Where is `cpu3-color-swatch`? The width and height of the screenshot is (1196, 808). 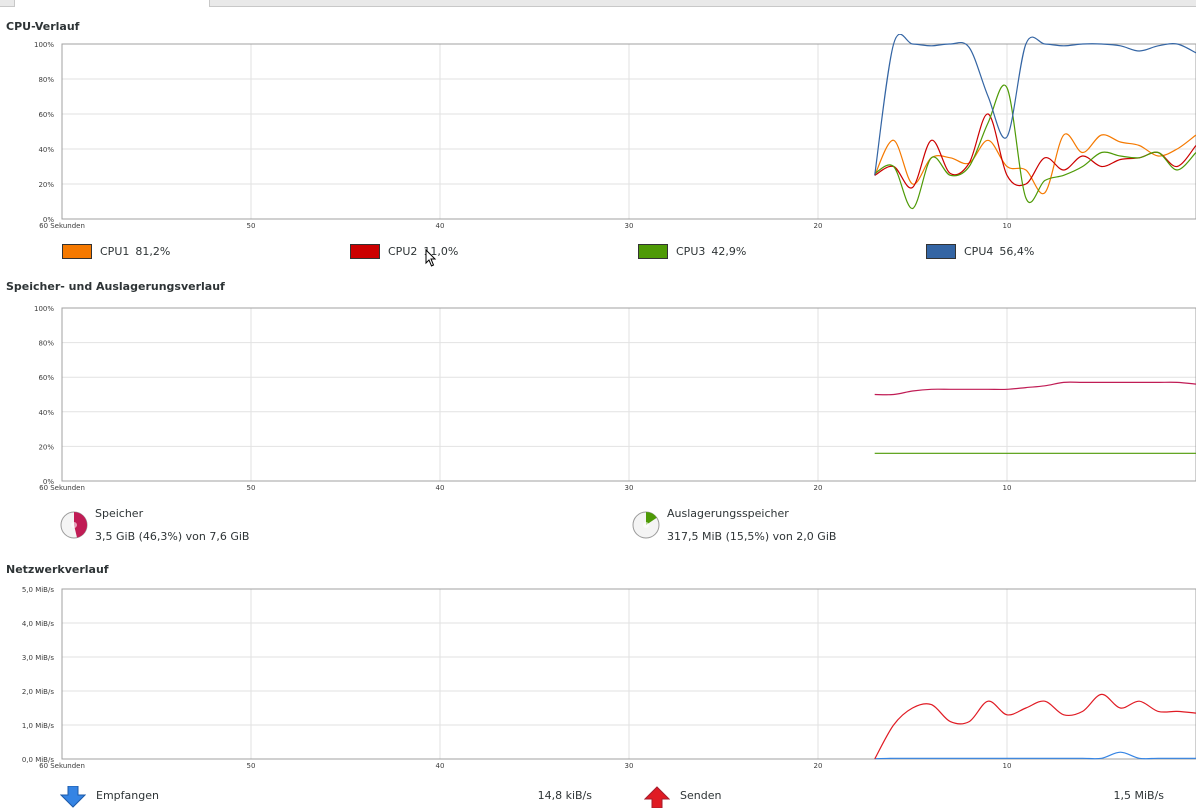
cpu3-color-swatch is located at coordinates (653, 251).